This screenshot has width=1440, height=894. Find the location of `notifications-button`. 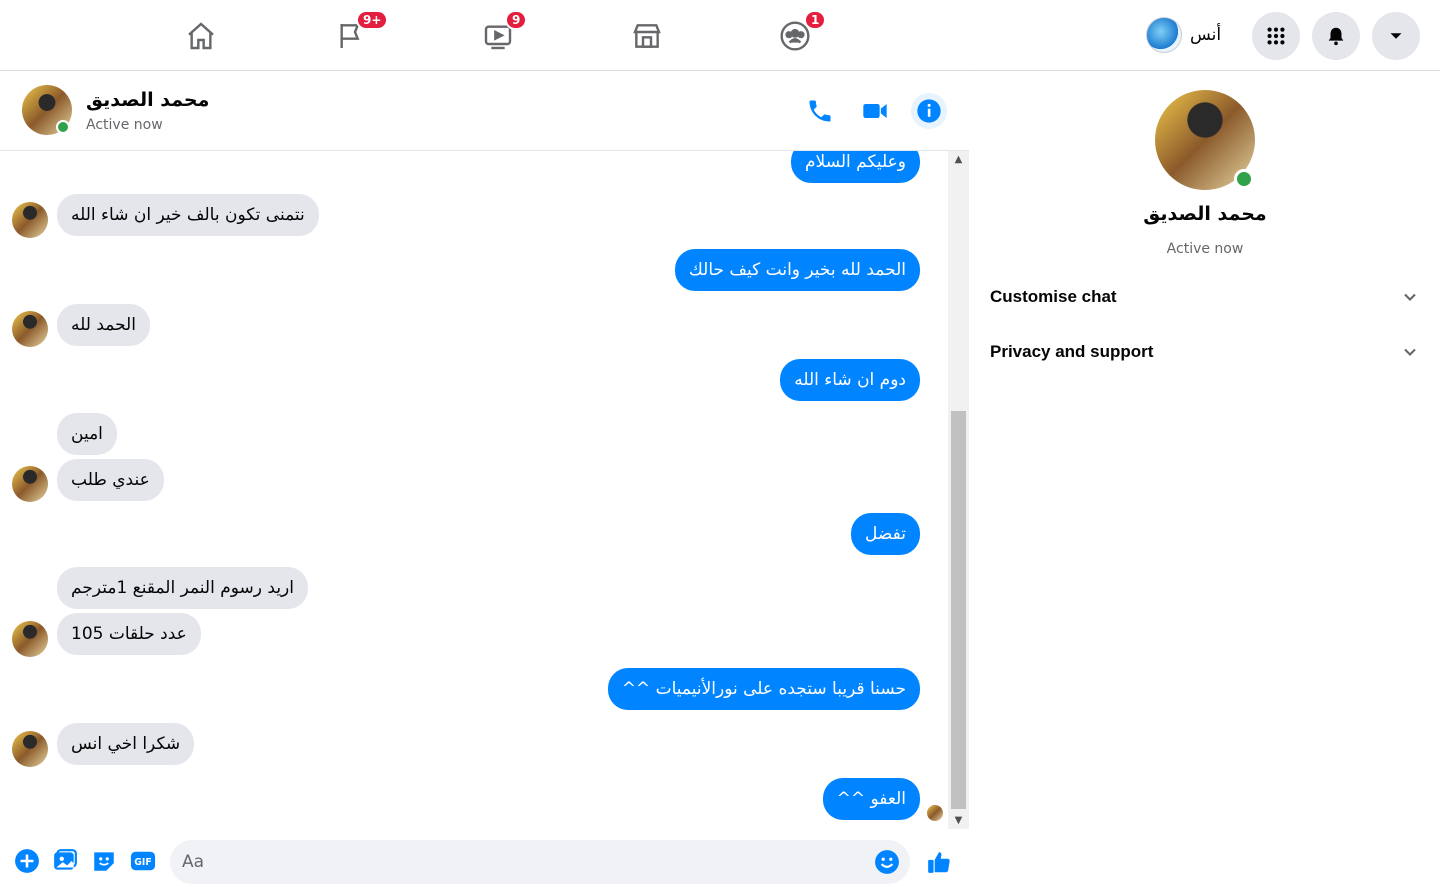

notifications-button is located at coordinates (1336, 36).